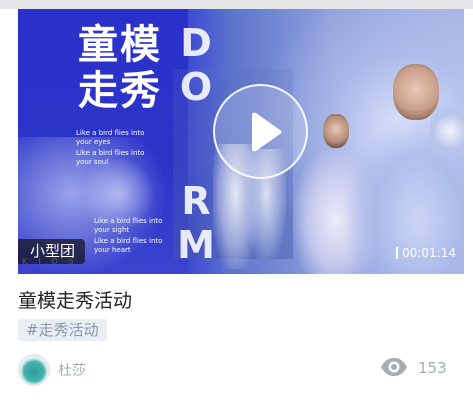  Describe the element at coordinates (112, 230) in the screenshot. I see `tagline-text: your sight` at that location.